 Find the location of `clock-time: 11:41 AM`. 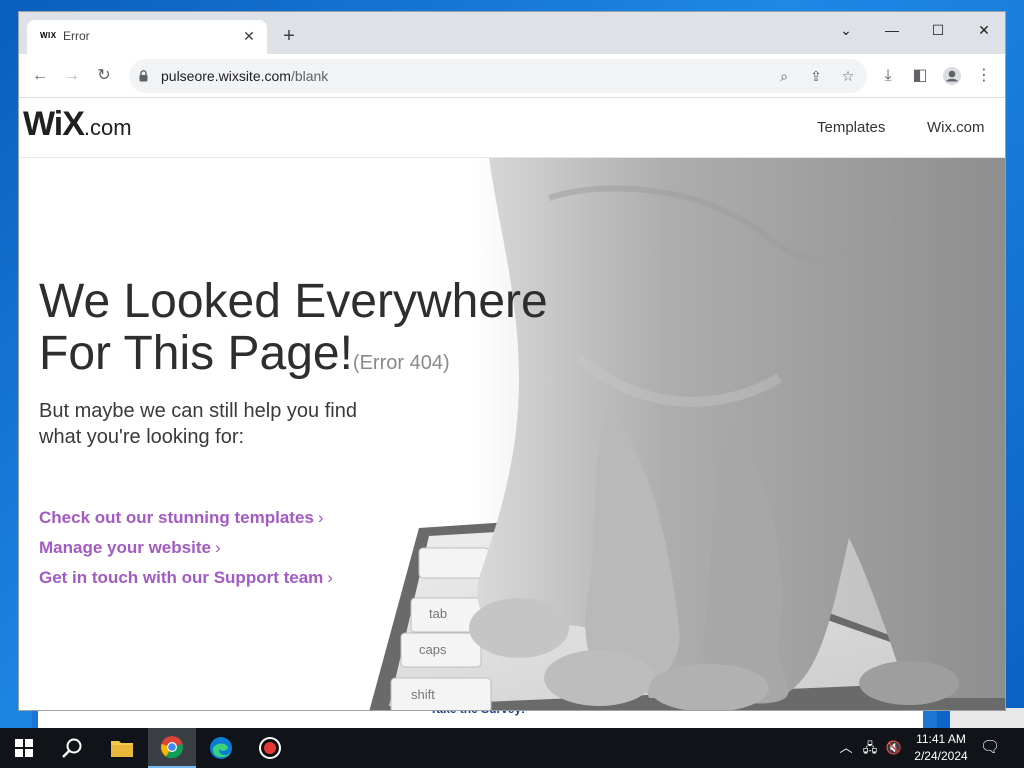

clock-time: 11:41 AM is located at coordinates (941, 739).